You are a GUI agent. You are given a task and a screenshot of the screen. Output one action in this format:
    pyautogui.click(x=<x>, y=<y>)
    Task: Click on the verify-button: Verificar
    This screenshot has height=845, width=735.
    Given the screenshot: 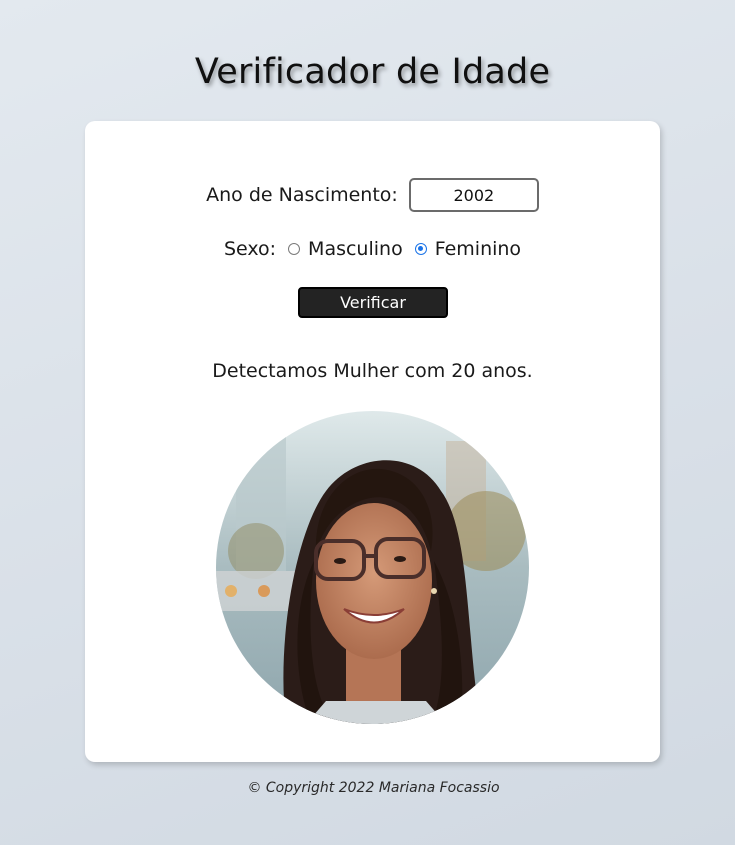 What is the action you would take?
    pyautogui.click(x=373, y=302)
    